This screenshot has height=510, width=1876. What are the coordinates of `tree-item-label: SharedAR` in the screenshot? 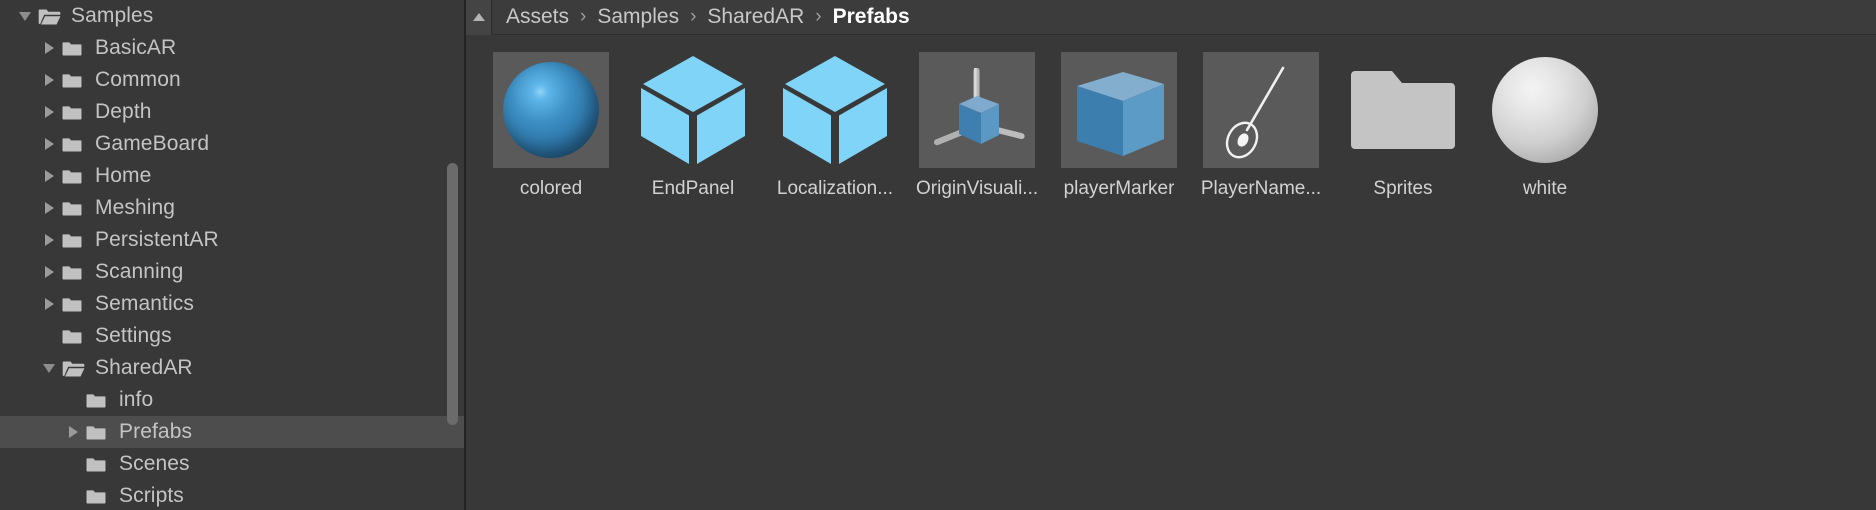 It's located at (144, 367).